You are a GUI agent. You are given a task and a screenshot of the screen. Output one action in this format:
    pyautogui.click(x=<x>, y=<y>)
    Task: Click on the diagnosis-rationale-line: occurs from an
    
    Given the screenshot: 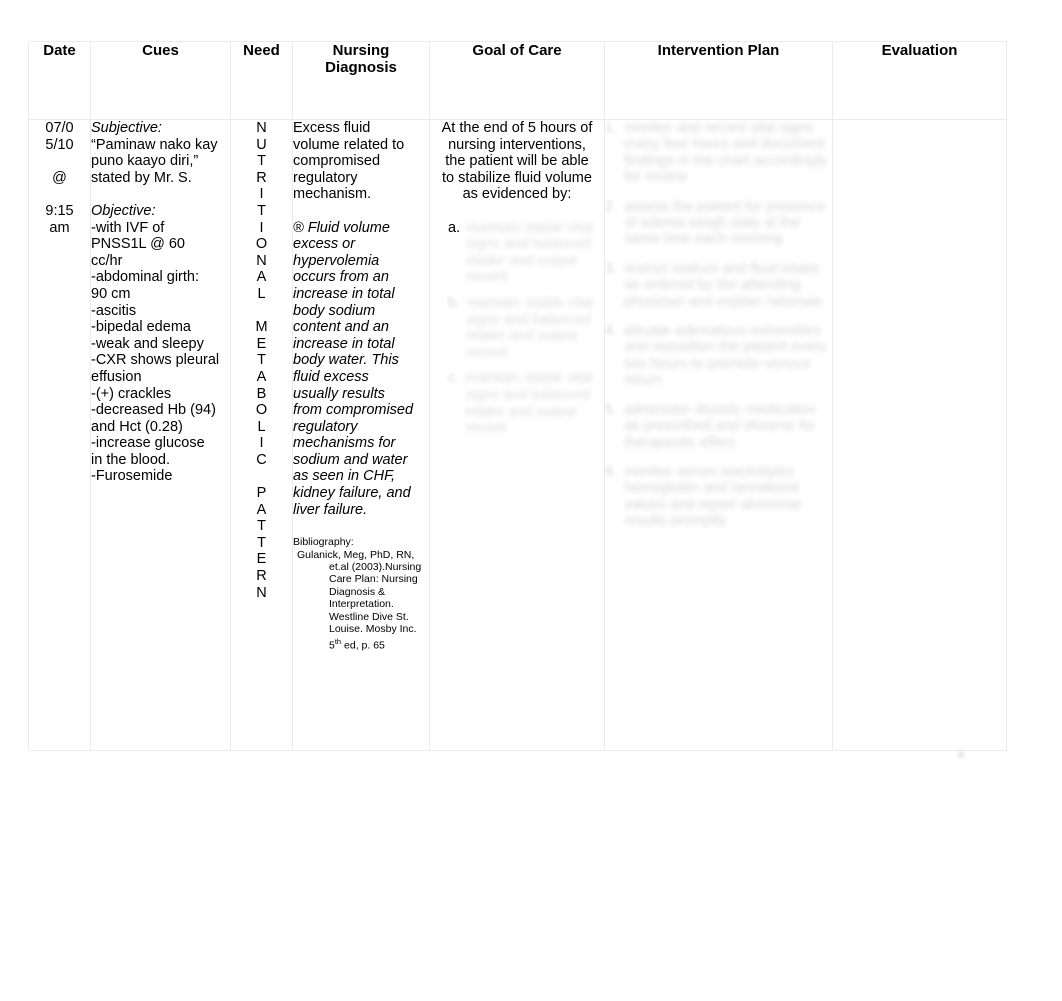 What is the action you would take?
    pyautogui.click(x=341, y=277)
    